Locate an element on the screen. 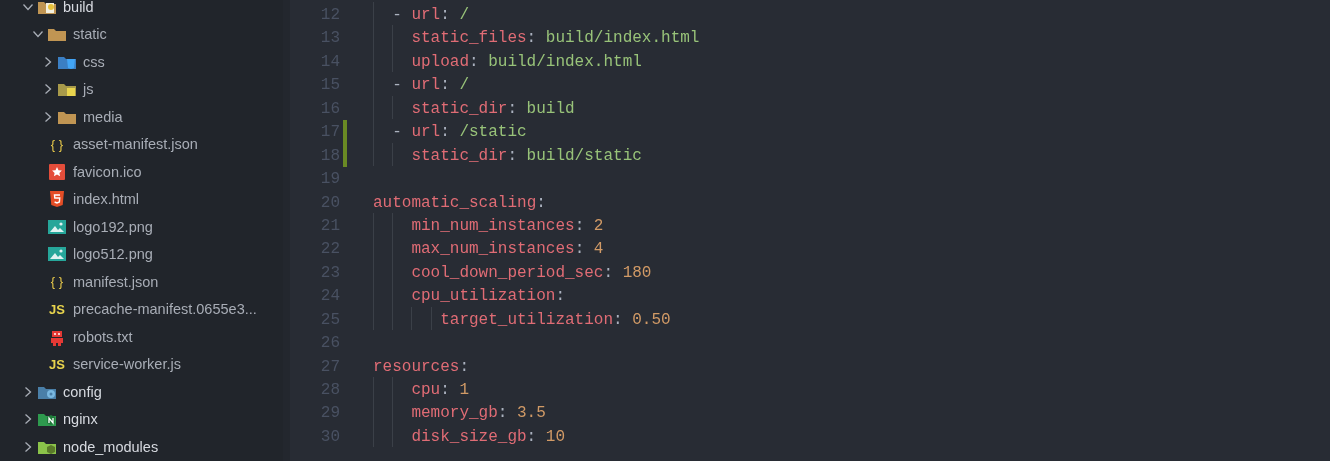 Image resolution: width=1330 pixels, height=461 pixels. code-token: 180 is located at coordinates (637, 272).